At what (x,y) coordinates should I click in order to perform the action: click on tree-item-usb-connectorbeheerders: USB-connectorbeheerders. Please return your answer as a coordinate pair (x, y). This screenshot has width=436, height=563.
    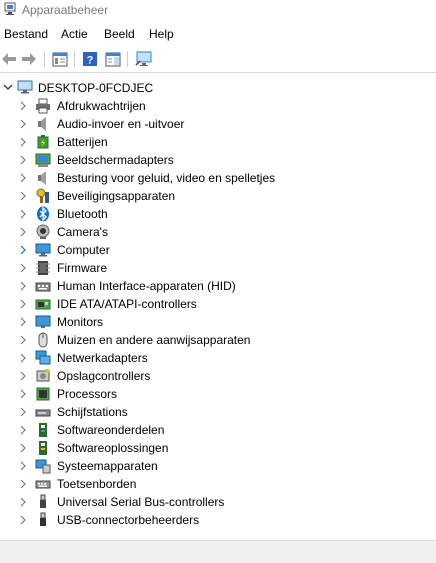
    Looking at the image, I should click on (218, 520).